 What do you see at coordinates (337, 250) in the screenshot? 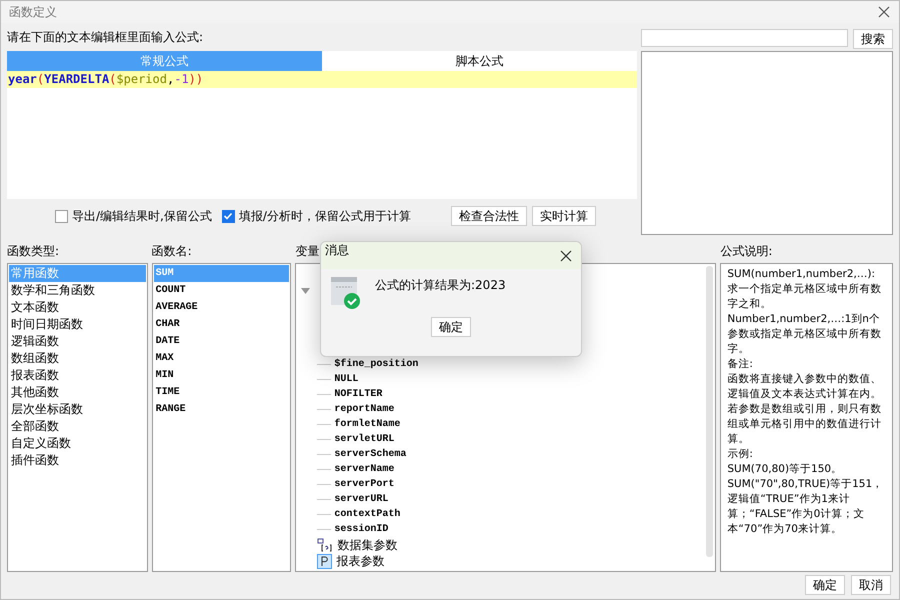
I see `message-title: 消息` at bounding box center [337, 250].